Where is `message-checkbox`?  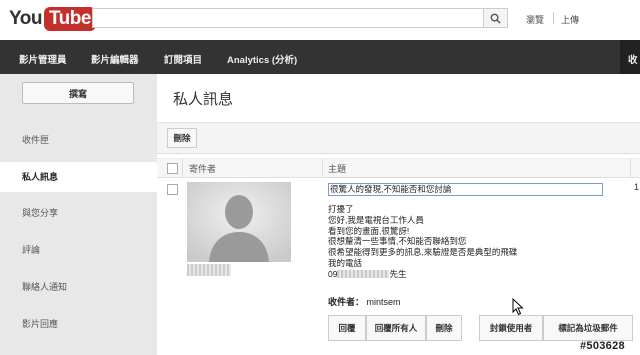
message-checkbox is located at coordinates (172, 189).